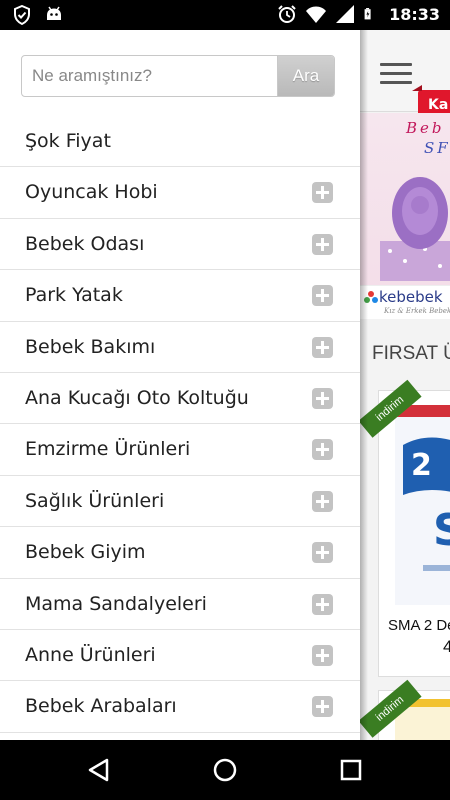  I want to click on menu-item-label: Ana Kucağı Oto Koltuğu, so click(137, 397).